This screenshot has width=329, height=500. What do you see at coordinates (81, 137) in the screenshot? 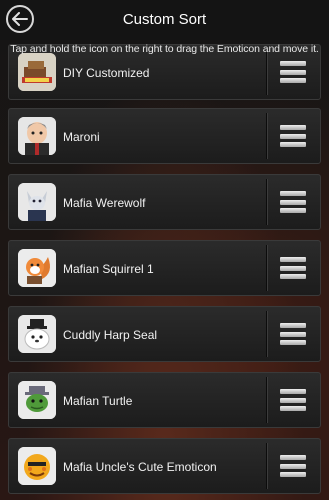
I see `list-item-label: Maroni` at bounding box center [81, 137].